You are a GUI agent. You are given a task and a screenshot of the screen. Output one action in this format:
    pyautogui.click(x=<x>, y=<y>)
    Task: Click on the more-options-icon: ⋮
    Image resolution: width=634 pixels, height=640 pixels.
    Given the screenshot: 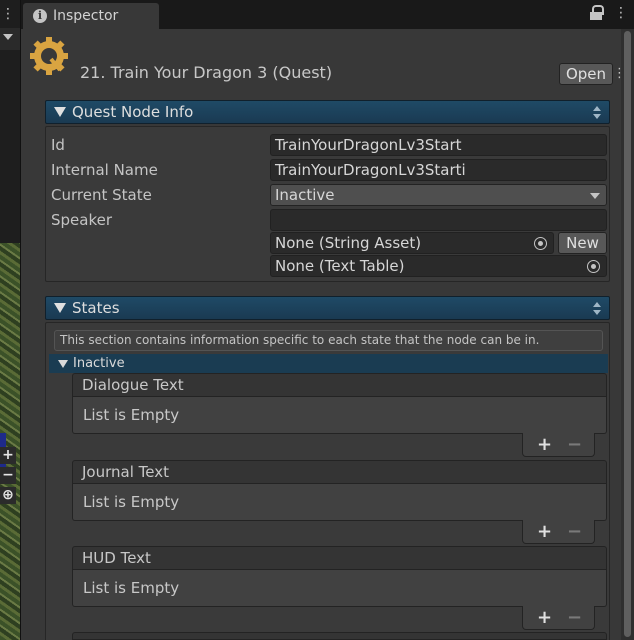 What is the action you would take?
    pyautogui.click(x=8, y=14)
    